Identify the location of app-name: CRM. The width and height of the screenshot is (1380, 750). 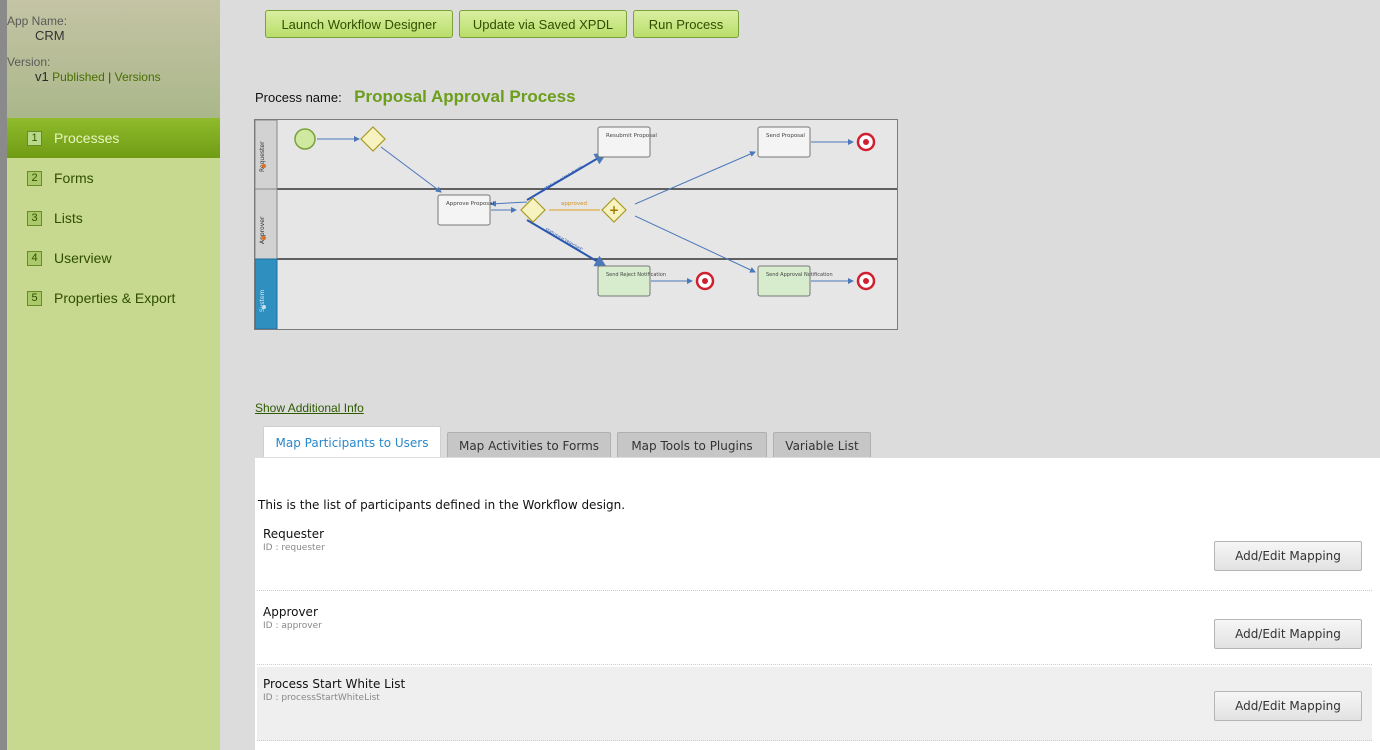
(50, 35).